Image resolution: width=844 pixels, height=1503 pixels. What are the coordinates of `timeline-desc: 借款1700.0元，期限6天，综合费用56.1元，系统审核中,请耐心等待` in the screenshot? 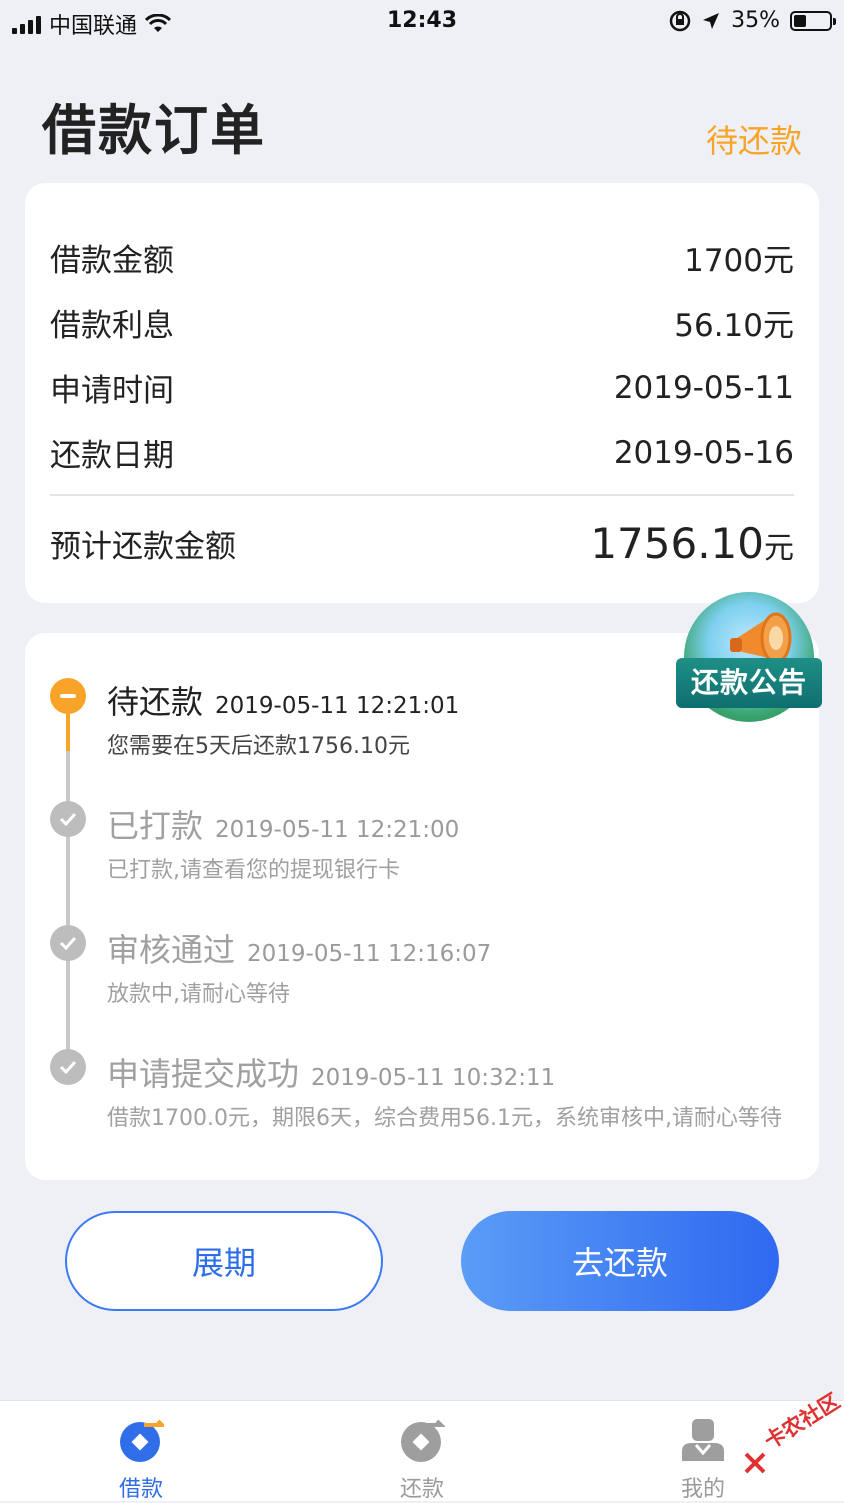 It's located at (444, 1118).